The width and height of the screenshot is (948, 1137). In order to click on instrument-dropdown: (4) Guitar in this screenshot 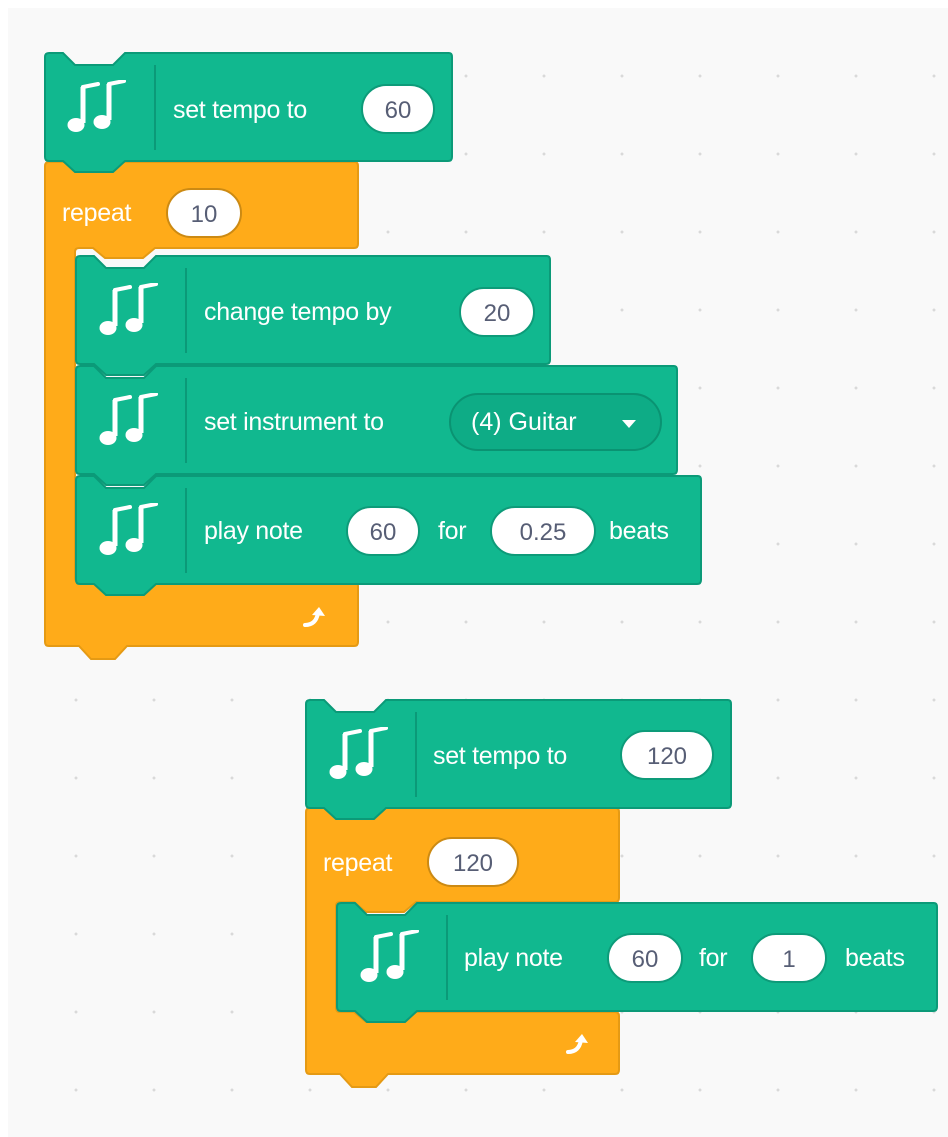, I will do `click(555, 422)`.